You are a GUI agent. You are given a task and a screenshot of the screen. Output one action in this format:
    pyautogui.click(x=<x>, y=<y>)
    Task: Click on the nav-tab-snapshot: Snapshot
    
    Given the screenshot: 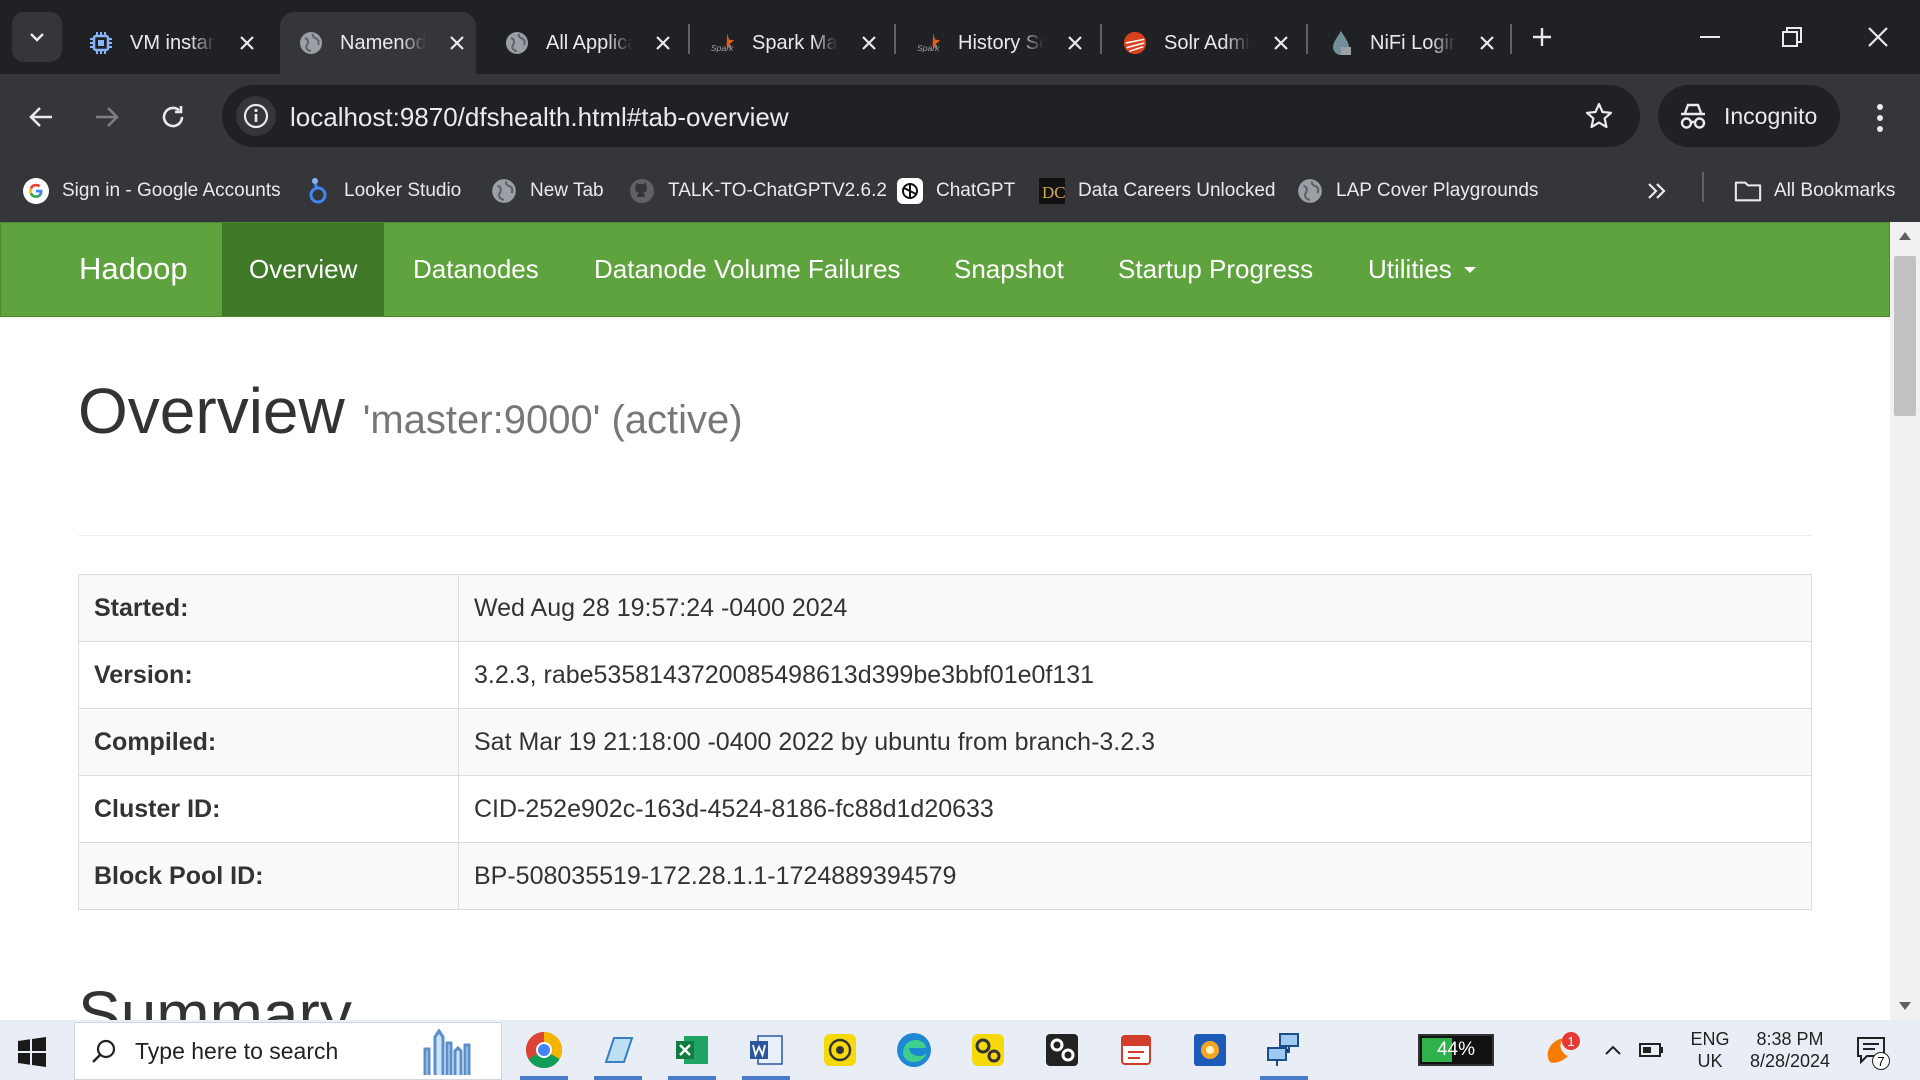 What is the action you would take?
    pyautogui.click(x=1009, y=269)
    